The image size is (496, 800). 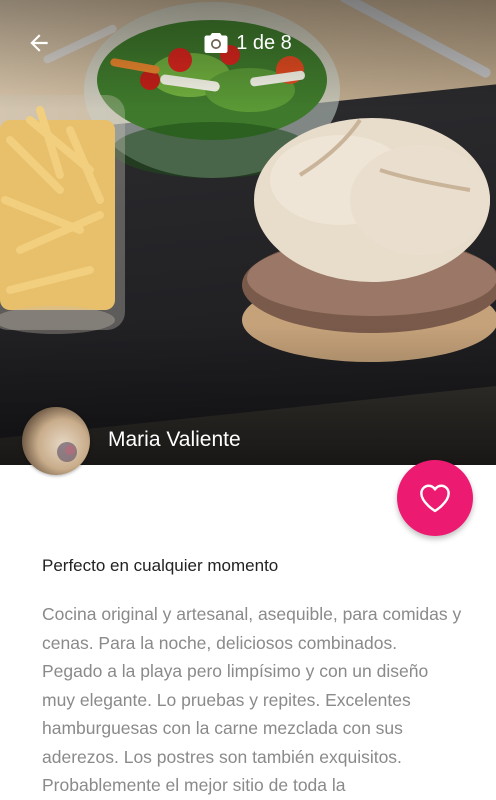 I want to click on favorite-button, so click(x=435, y=498).